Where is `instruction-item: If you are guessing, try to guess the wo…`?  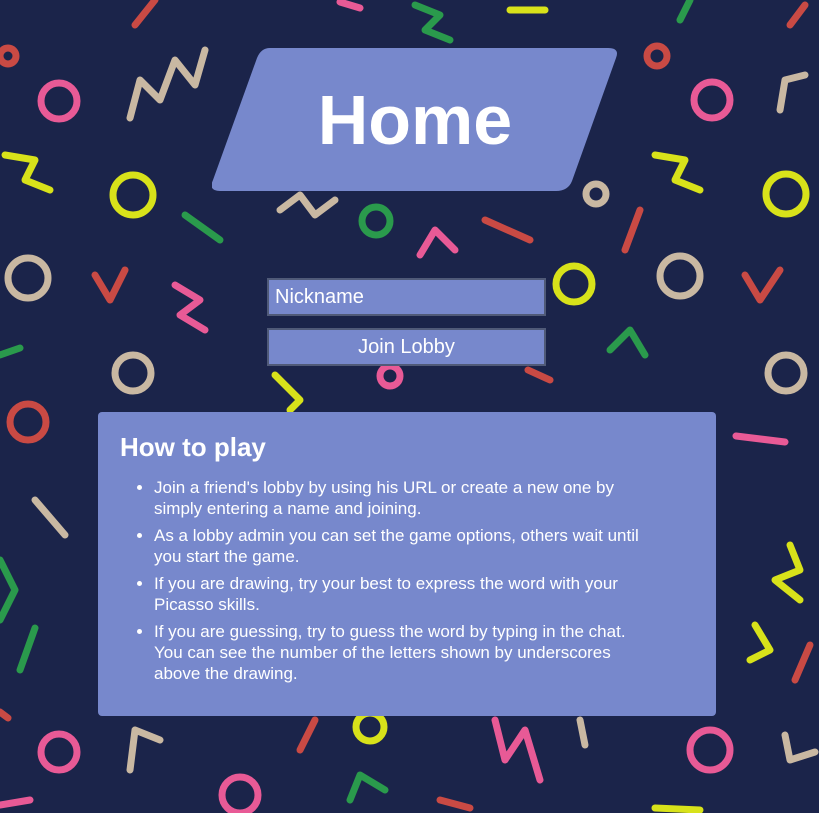 instruction-item: If you are guessing, try to guess the wo… is located at coordinates (424, 652).